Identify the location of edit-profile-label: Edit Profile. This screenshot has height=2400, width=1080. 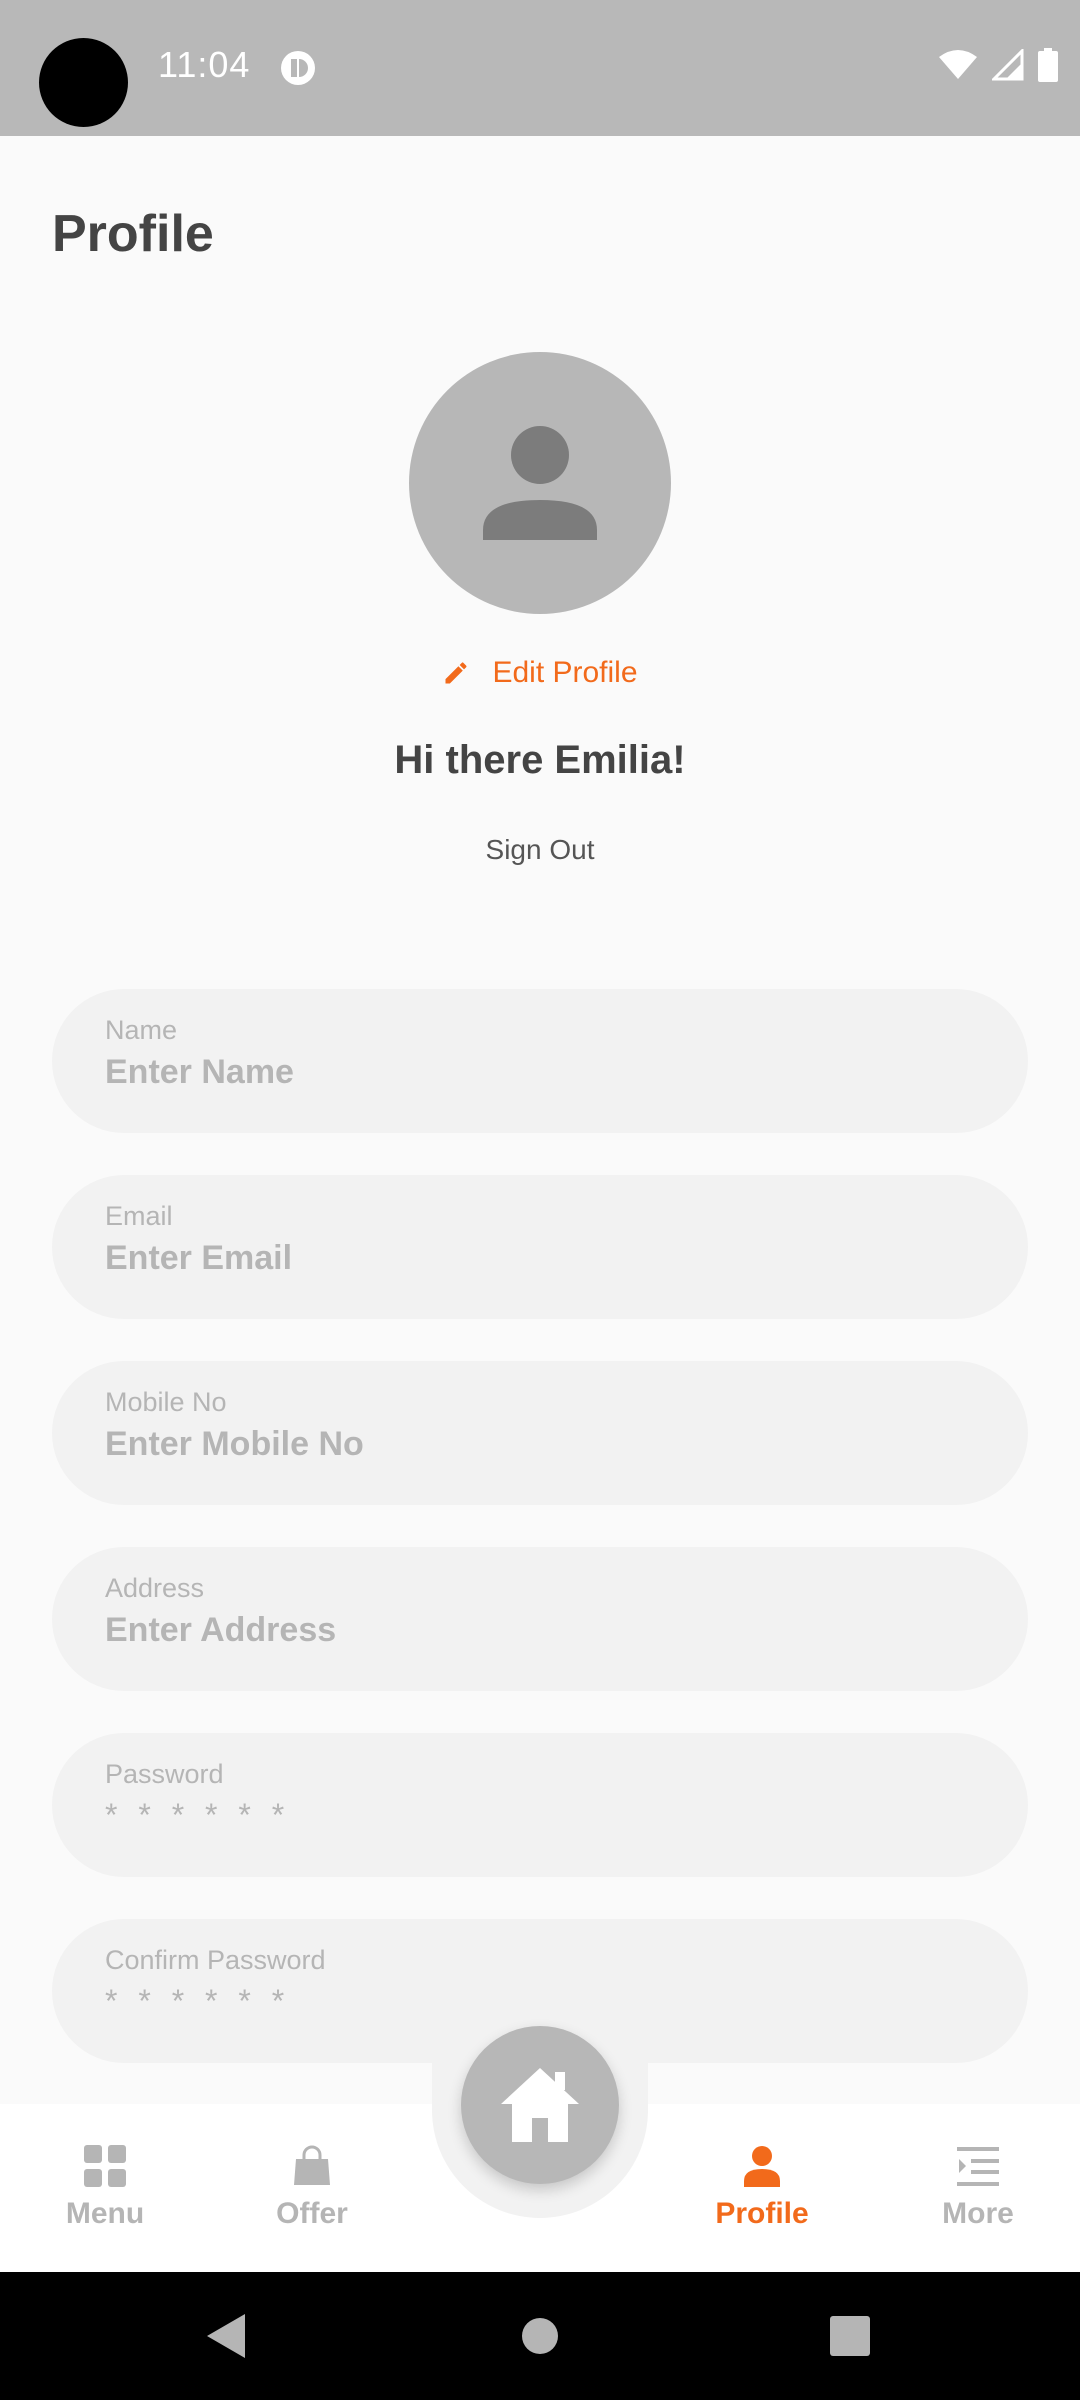
(565, 672).